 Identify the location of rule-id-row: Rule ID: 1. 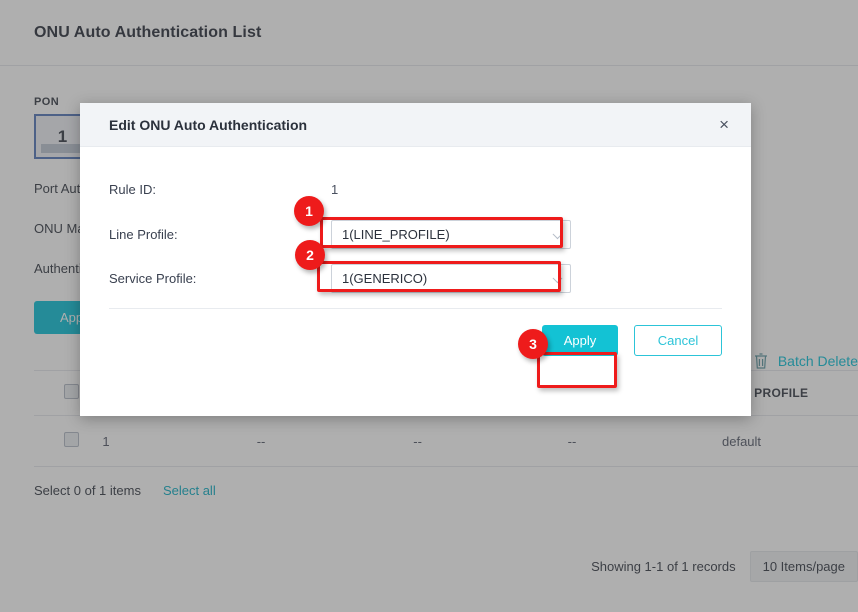
(415, 189).